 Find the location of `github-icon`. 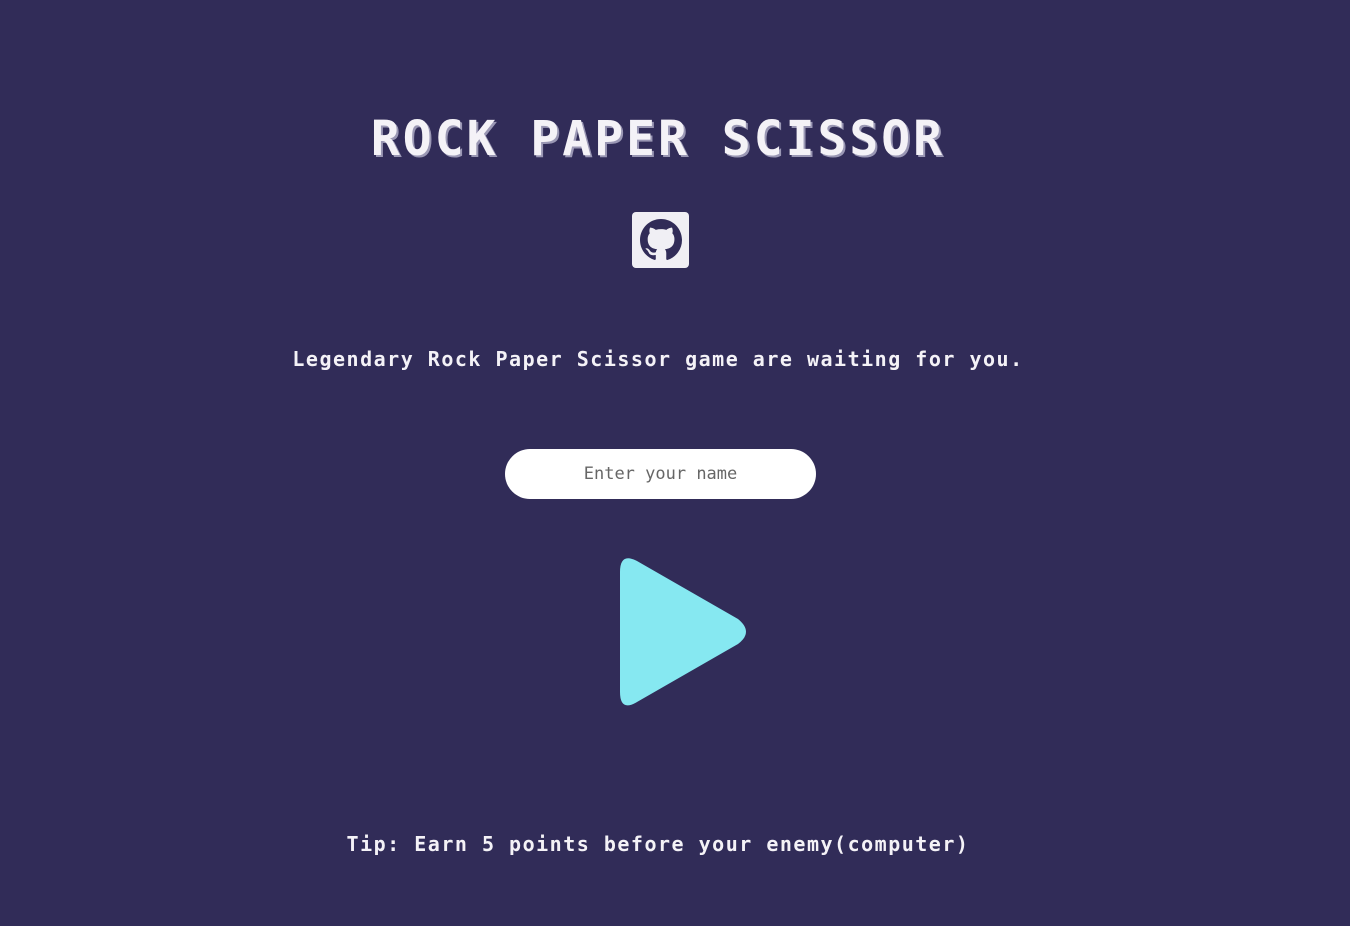

github-icon is located at coordinates (660, 240).